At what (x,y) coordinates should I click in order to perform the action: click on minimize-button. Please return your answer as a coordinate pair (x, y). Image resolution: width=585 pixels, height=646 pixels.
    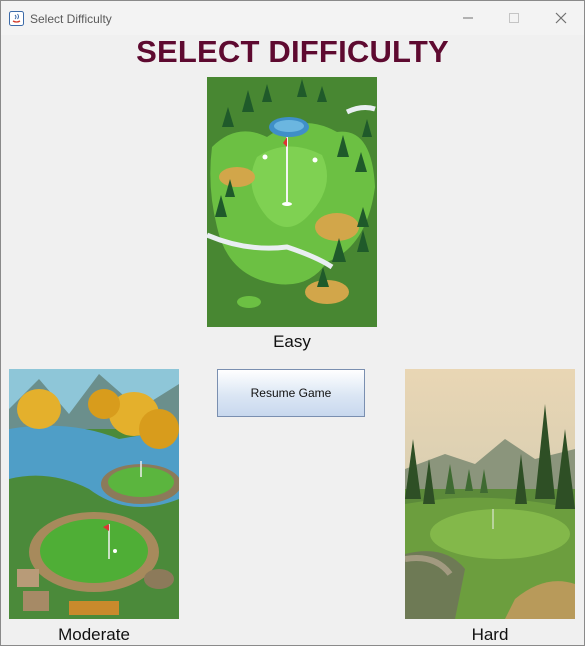
    Looking at the image, I should click on (468, 18).